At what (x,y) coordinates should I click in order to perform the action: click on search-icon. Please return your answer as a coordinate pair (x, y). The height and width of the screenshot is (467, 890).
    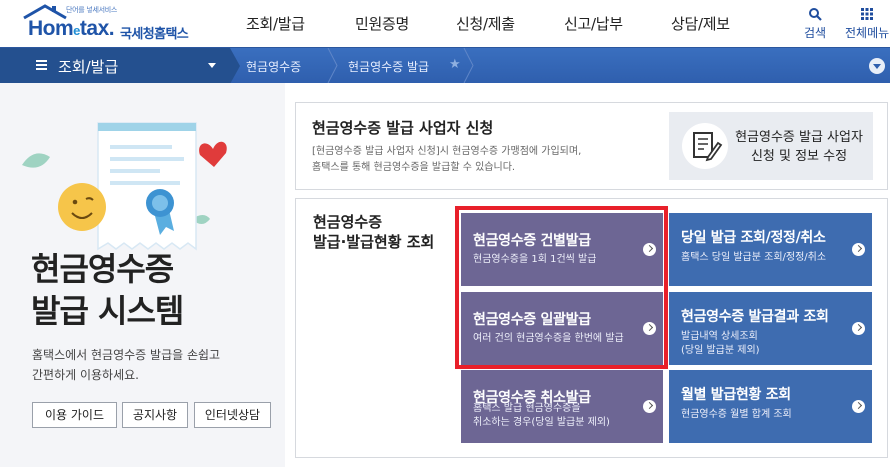
    Looking at the image, I should click on (815, 14).